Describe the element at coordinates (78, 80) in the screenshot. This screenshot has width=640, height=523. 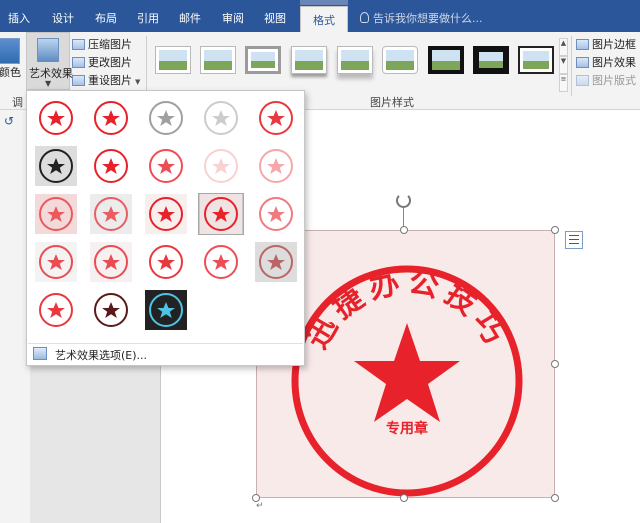
I see `reset-picture-icon` at that location.